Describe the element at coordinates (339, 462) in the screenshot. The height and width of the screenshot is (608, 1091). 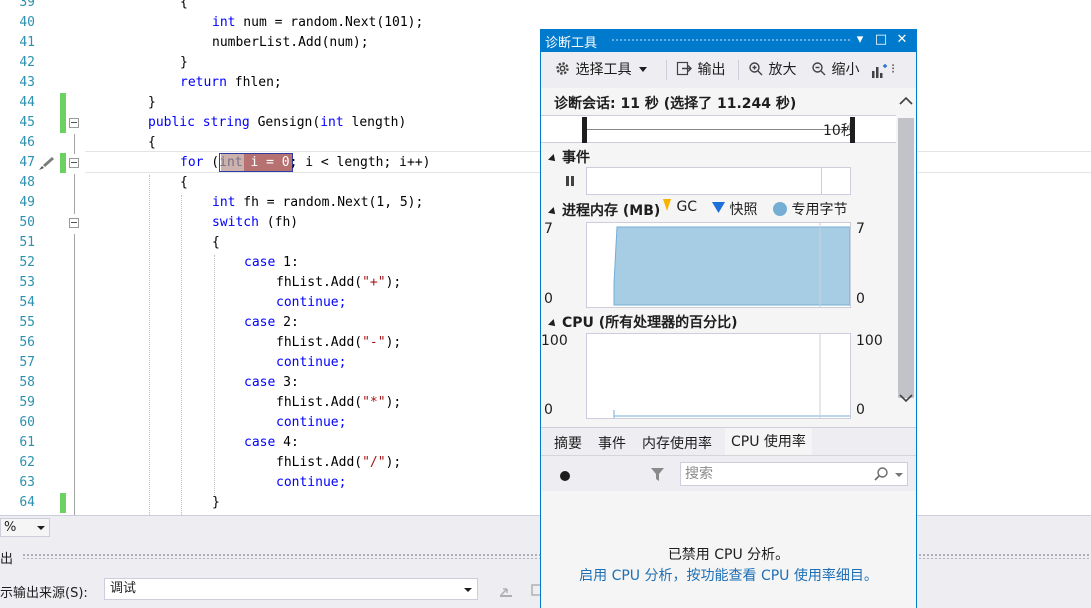
I see `code-text: fhList.Add("/");` at that location.